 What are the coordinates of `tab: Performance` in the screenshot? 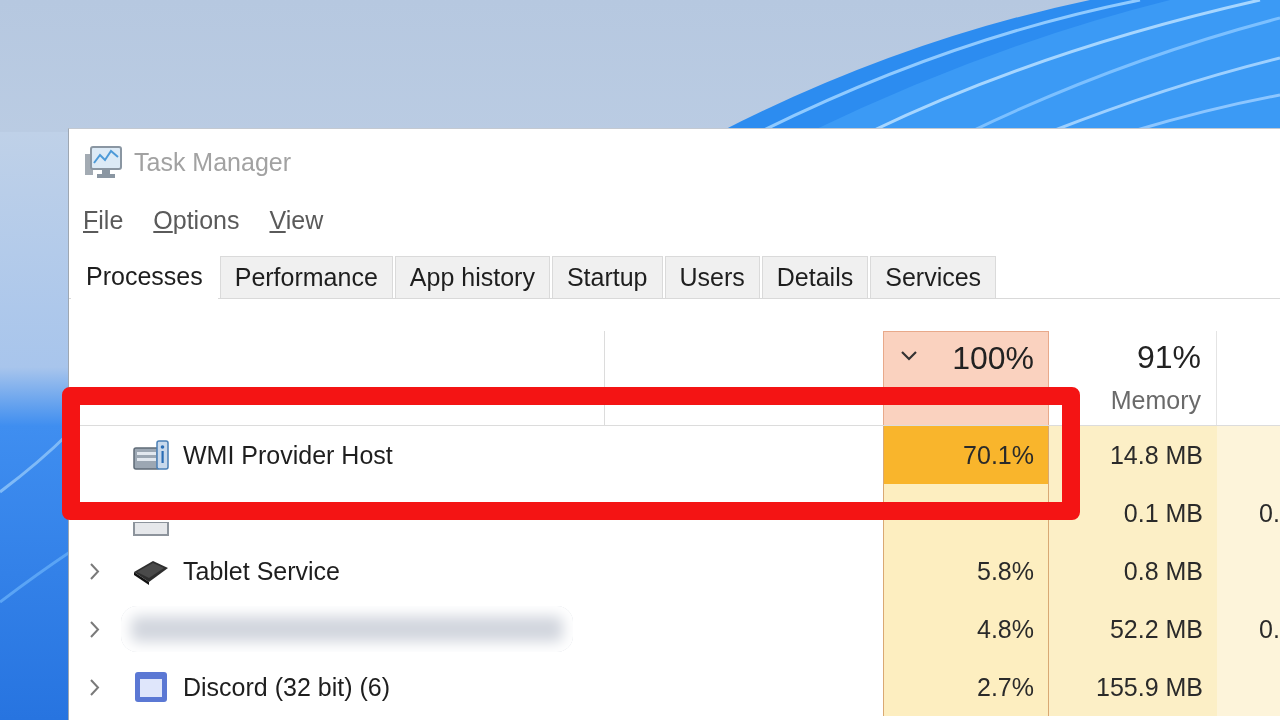 It's located at (306, 277).